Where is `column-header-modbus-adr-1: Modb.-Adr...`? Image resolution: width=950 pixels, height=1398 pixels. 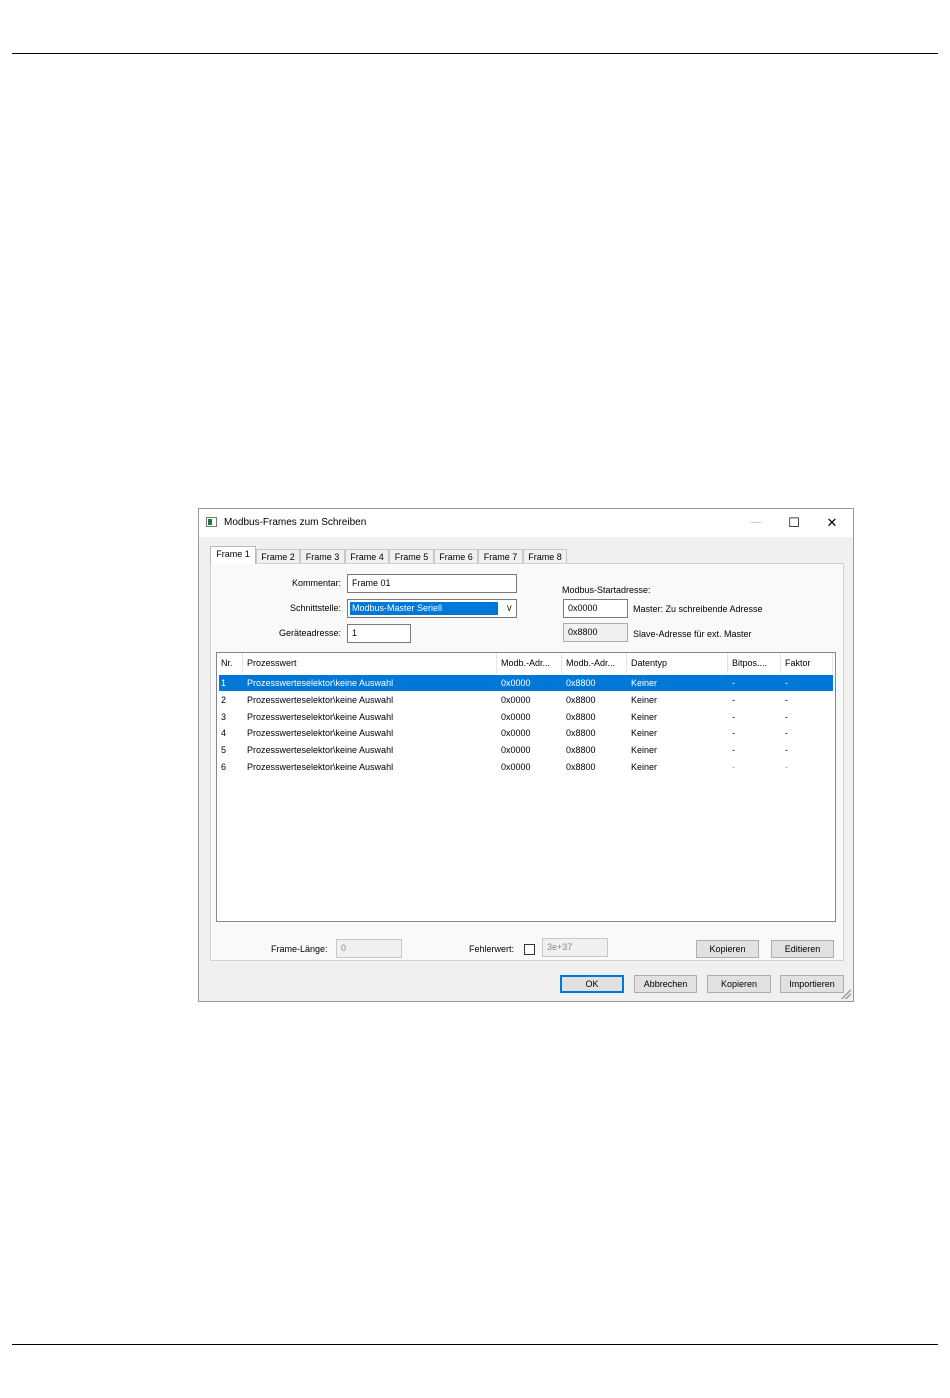
column-header-modbus-adr-1: Modb.-Adr... is located at coordinates (529, 663).